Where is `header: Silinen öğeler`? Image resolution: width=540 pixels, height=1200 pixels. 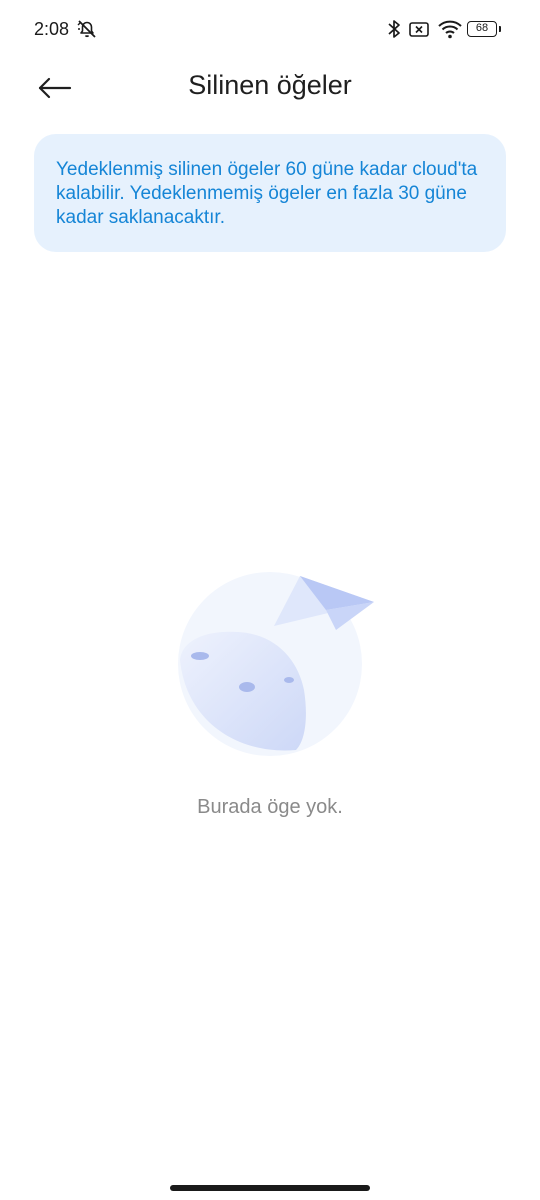
header: Silinen öğeler is located at coordinates (270, 88).